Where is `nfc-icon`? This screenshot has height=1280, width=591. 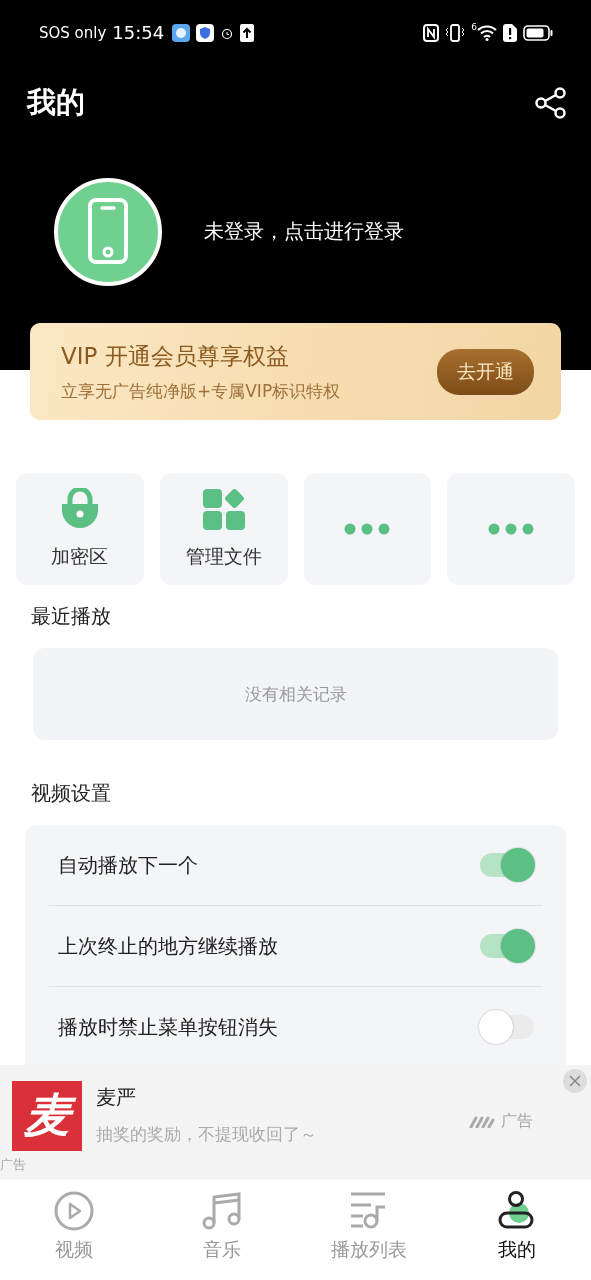
nfc-icon is located at coordinates (431, 32).